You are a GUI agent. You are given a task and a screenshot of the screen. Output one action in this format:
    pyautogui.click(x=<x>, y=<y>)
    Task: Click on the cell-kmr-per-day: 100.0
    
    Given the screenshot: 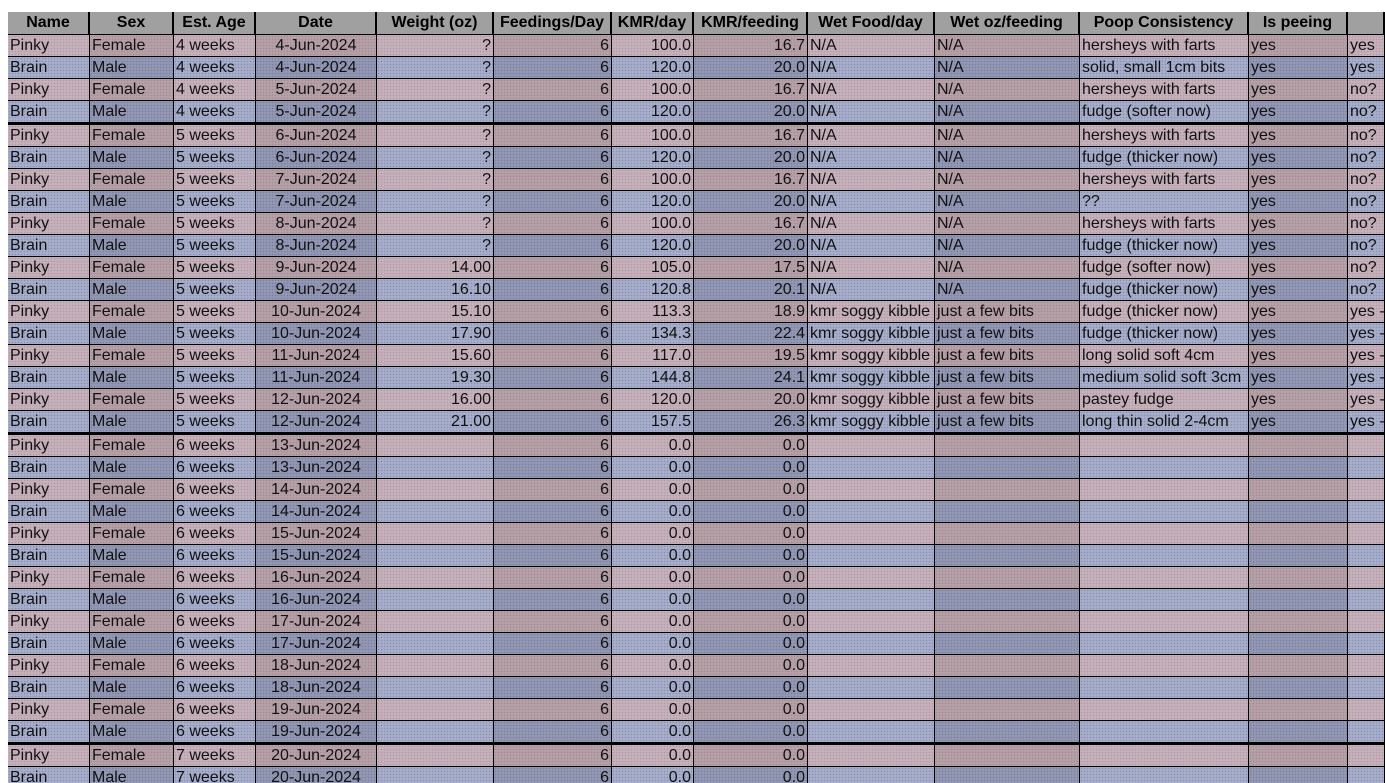 What is the action you would take?
    pyautogui.click(x=653, y=136)
    